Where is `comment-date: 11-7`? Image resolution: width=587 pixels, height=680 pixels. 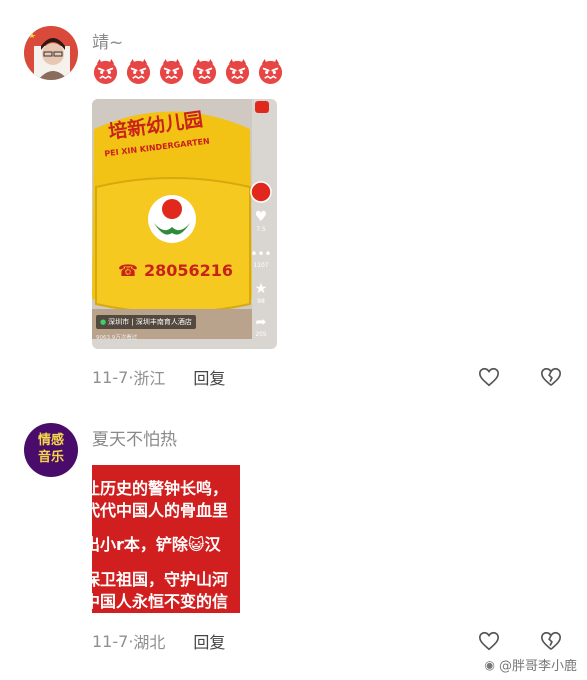 comment-date: 11-7 is located at coordinates (110, 641).